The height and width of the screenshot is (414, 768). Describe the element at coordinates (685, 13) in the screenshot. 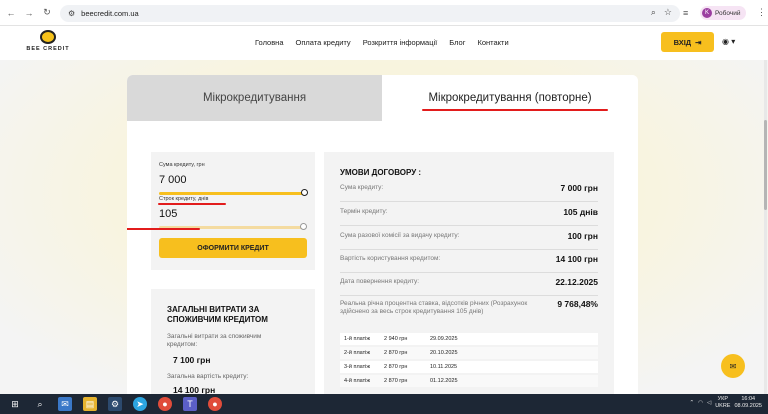

I see `cast-icon: ≡` at that location.